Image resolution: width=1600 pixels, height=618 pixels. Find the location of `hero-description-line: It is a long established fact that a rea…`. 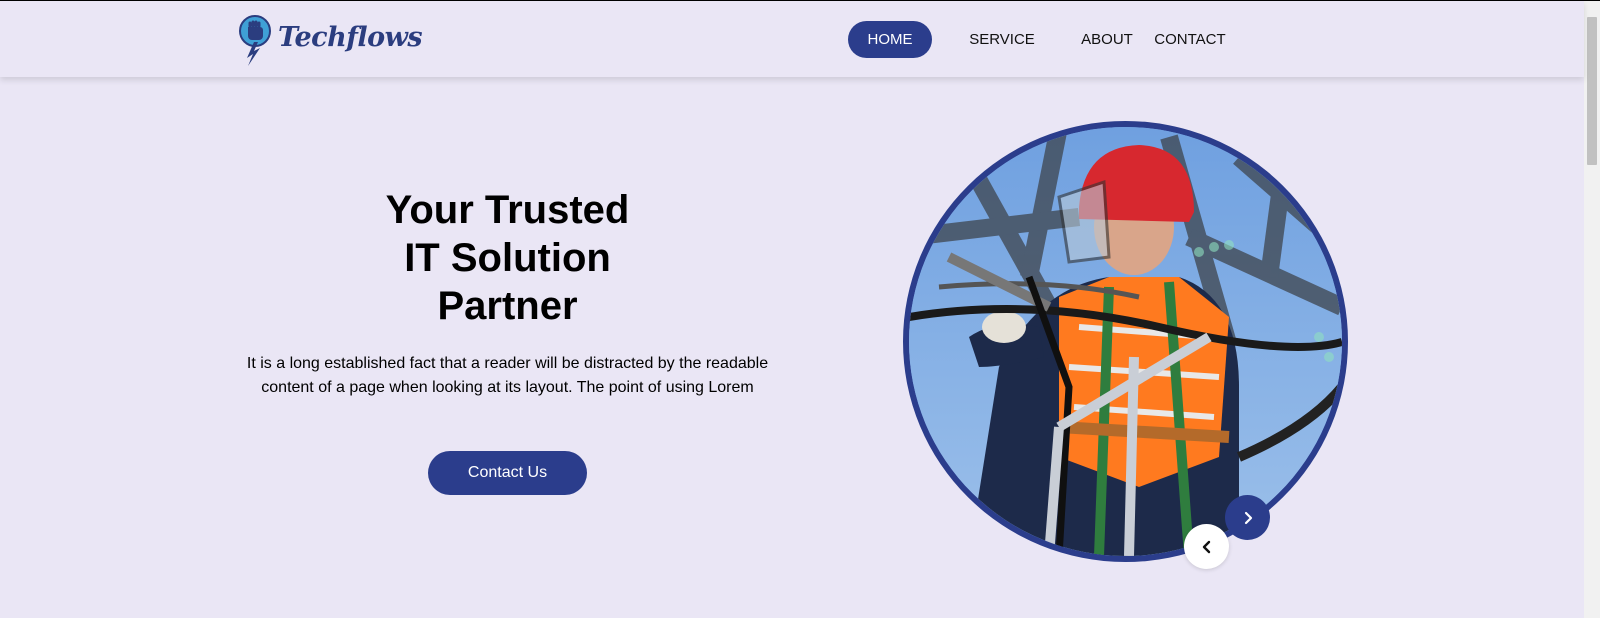

hero-description-line: It is a long established fact that a rea… is located at coordinates (507, 363).